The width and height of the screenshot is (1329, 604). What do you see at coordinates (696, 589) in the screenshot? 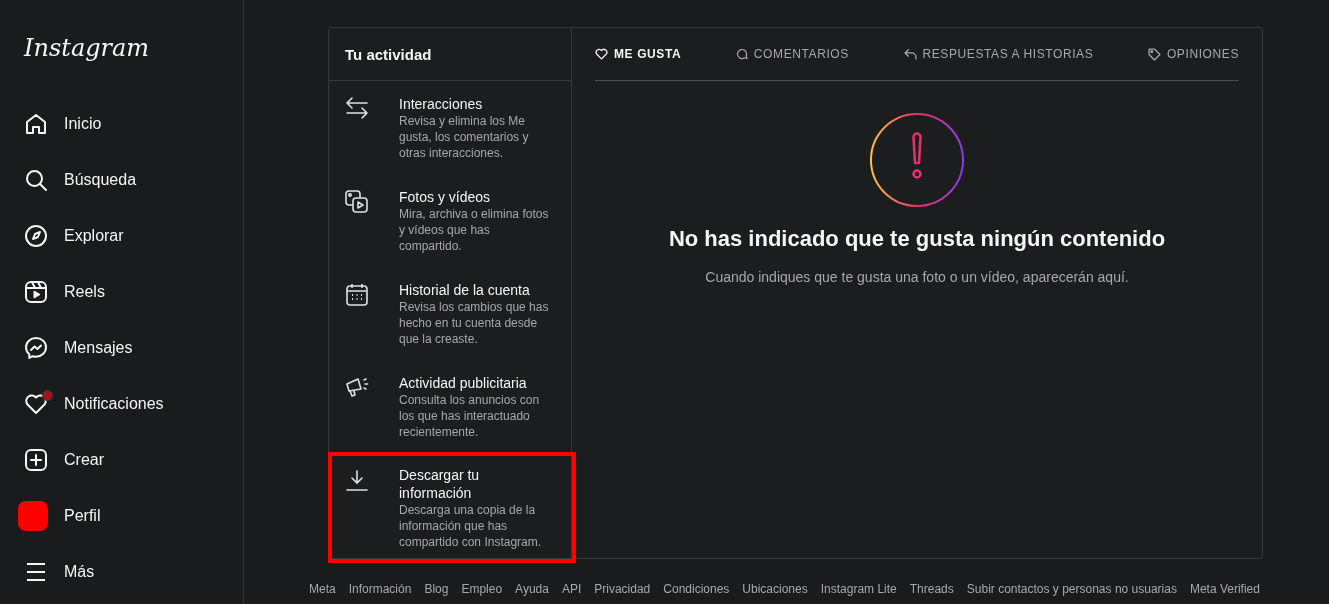
I see `footer-link: Condiciones` at bounding box center [696, 589].